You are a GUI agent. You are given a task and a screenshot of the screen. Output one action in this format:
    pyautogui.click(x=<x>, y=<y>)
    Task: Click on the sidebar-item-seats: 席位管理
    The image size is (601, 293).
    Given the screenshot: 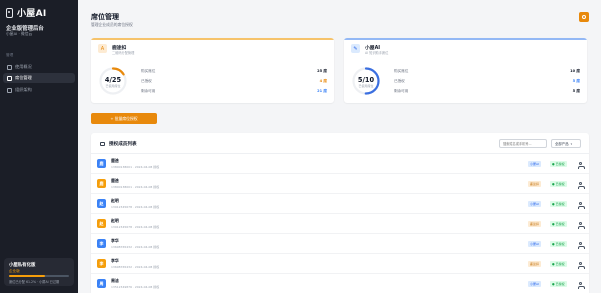 What is the action you would take?
    pyautogui.click(x=39, y=78)
    